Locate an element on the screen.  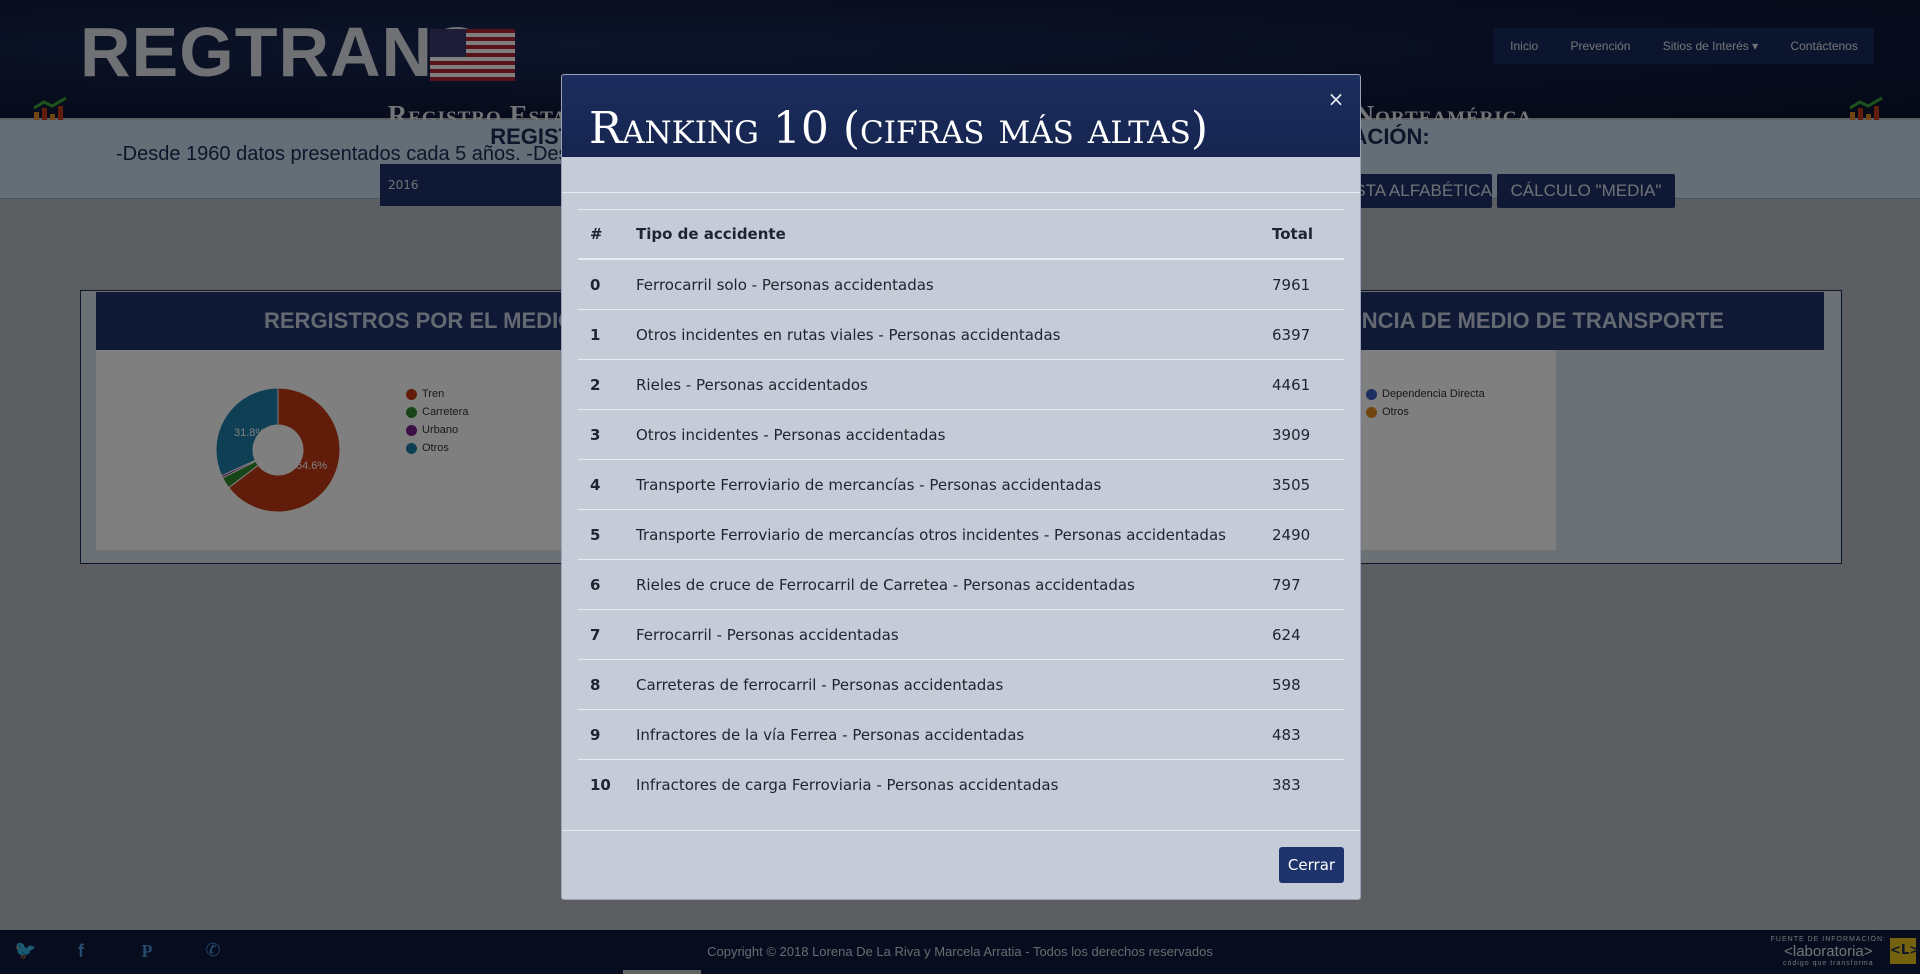
row-number: 6 is located at coordinates (595, 584).